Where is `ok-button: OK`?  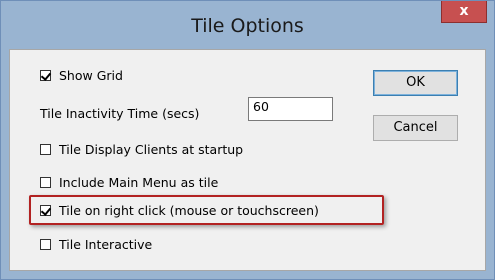 ok-button: OK is located at coordinates (415, 83).